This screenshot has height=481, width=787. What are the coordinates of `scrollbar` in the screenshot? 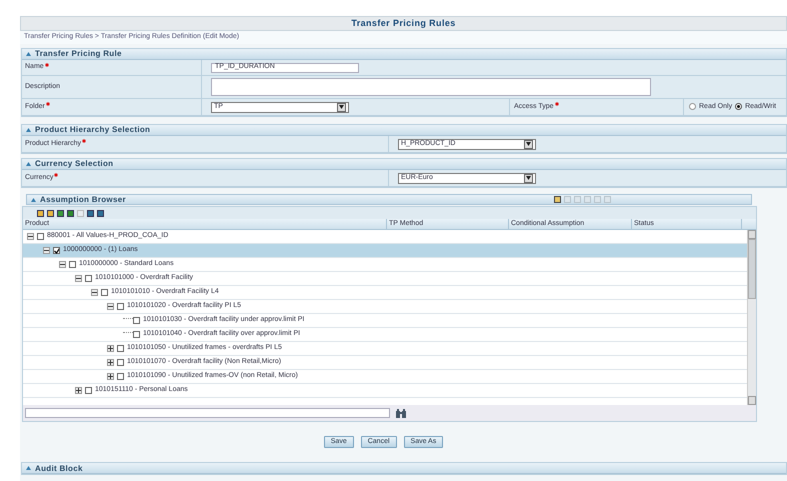 It's located at (751, 317).